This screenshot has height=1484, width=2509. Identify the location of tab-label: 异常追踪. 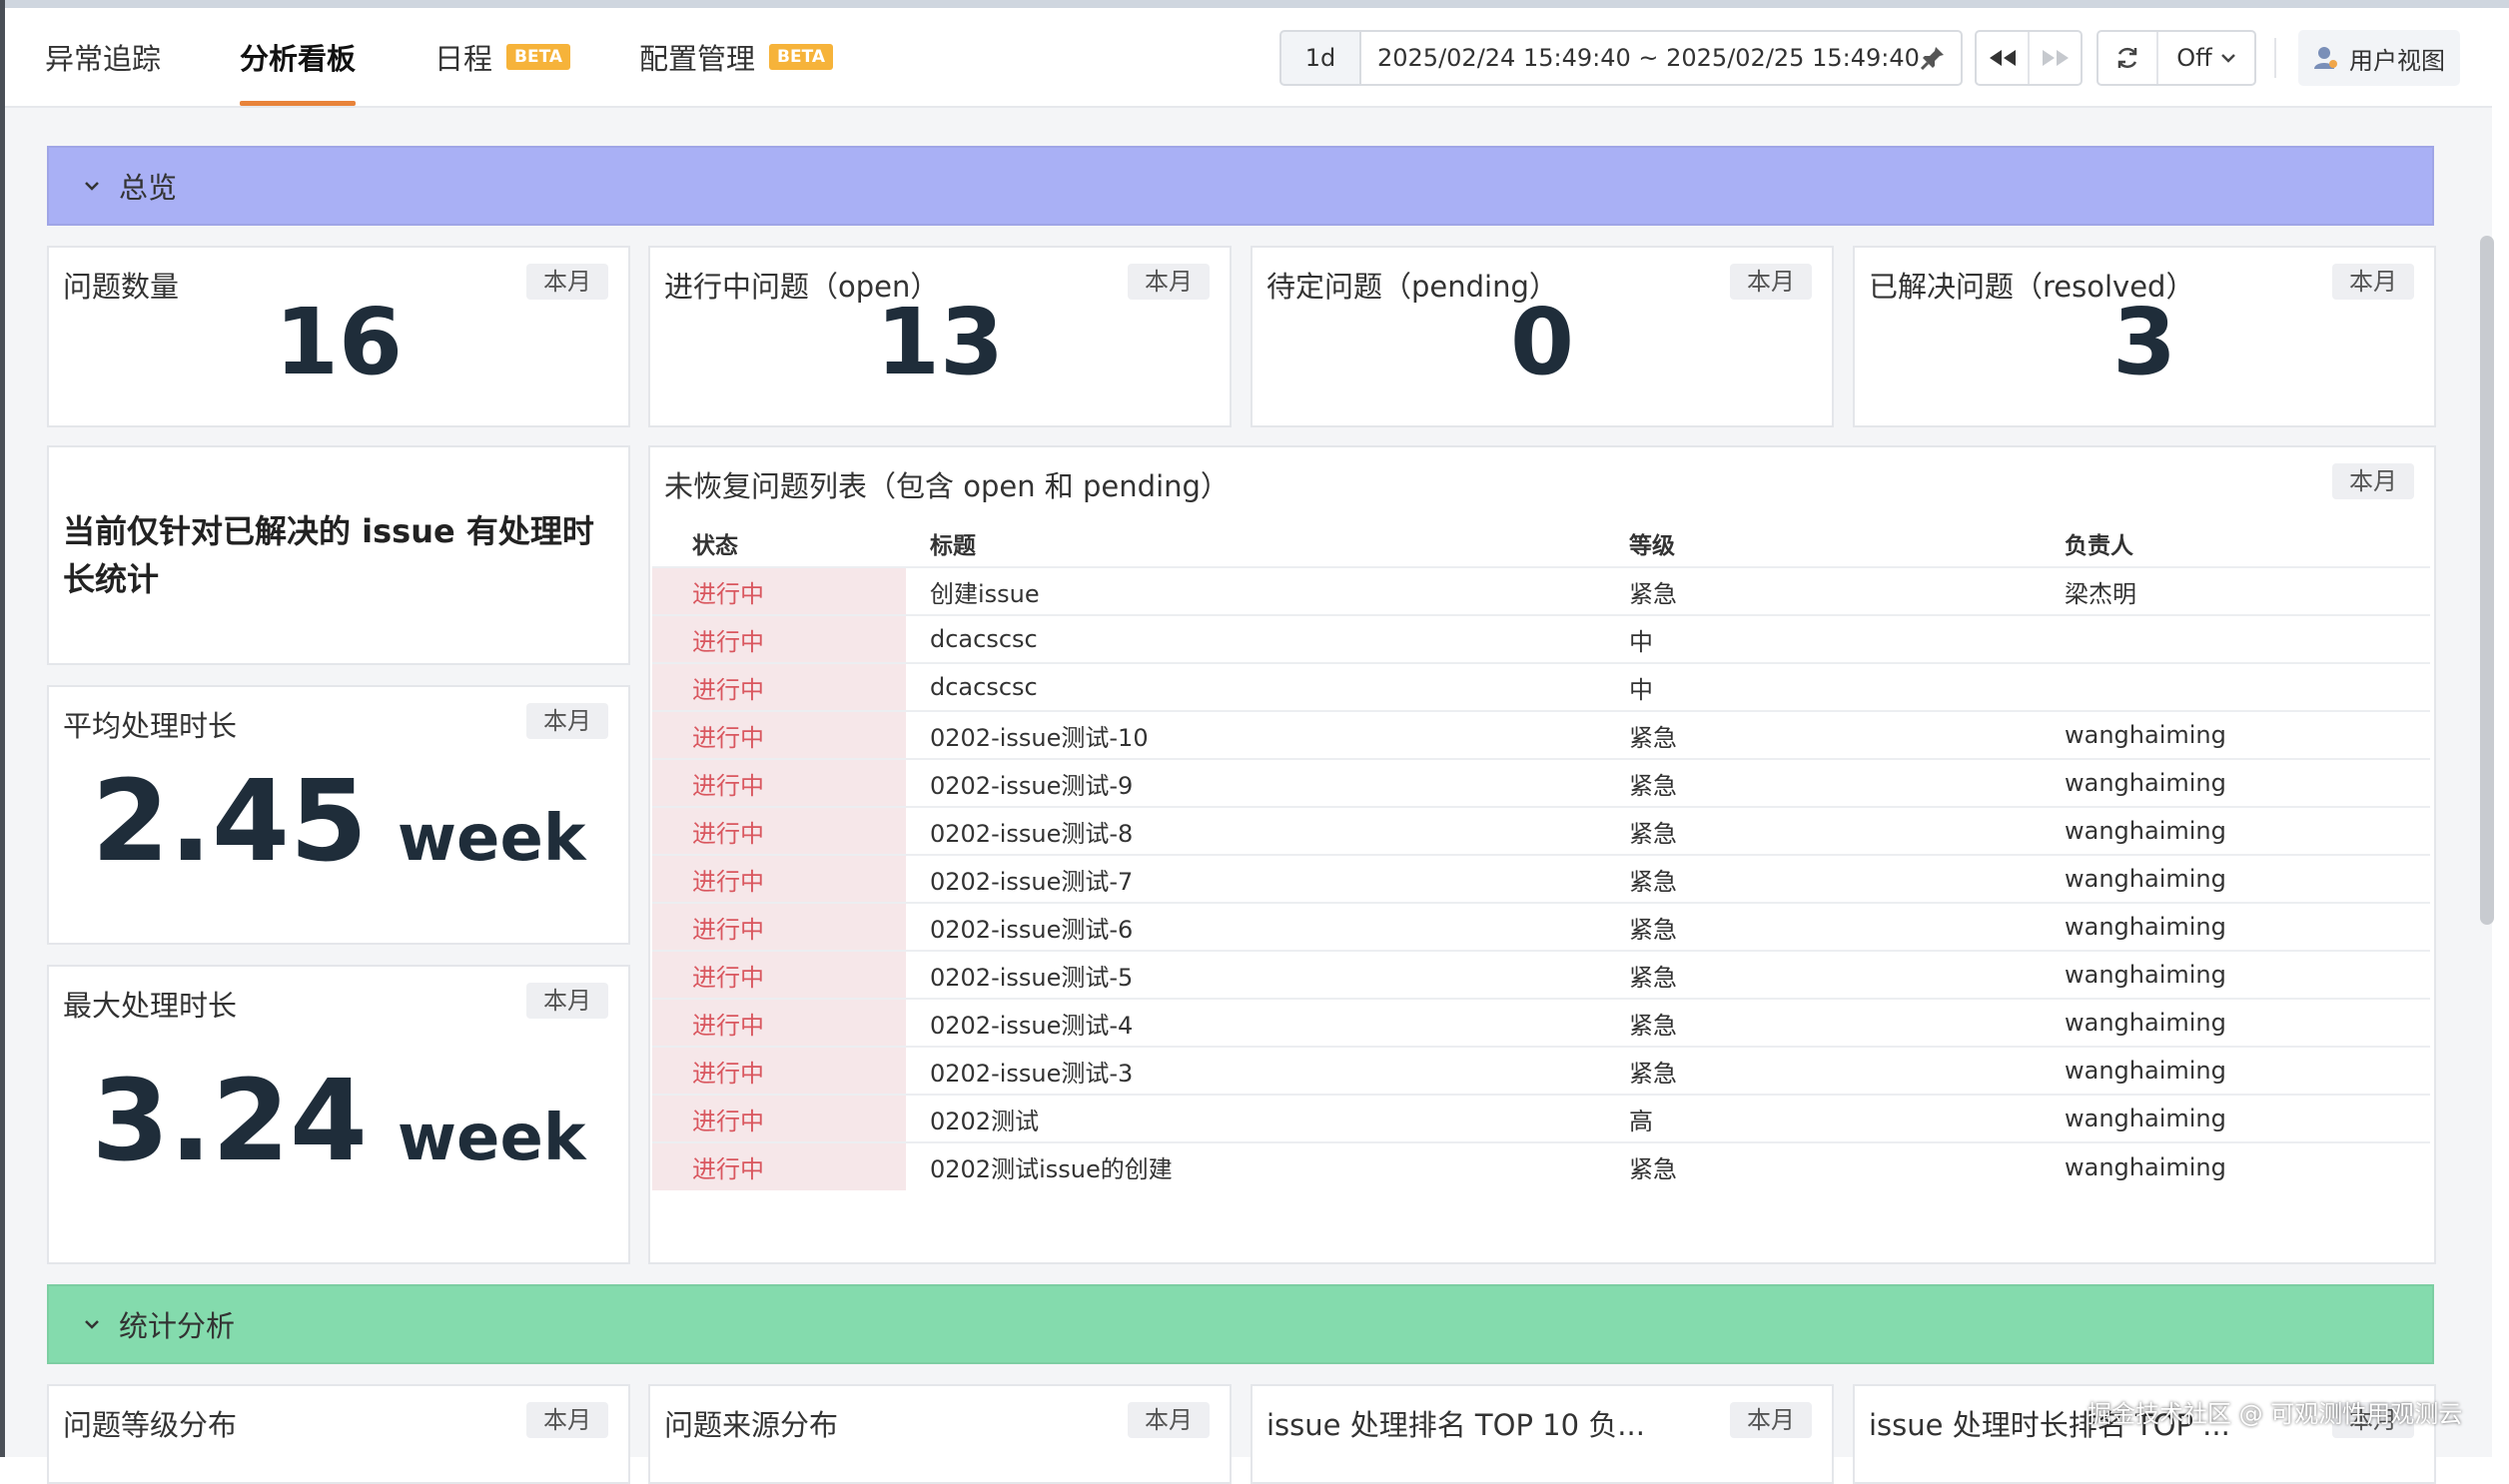
(103, 59).